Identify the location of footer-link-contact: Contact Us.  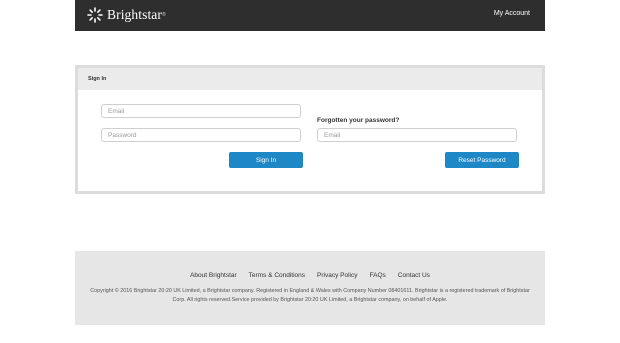
(414, 275).